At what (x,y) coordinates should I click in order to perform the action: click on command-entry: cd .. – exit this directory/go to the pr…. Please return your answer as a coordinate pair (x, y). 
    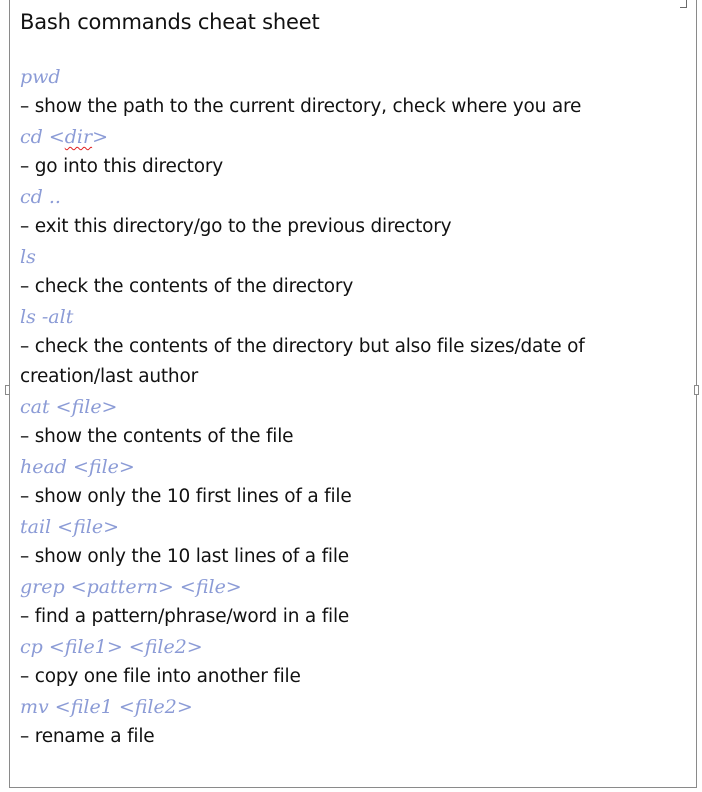
    Looking at the image, I should click on (355, 212).